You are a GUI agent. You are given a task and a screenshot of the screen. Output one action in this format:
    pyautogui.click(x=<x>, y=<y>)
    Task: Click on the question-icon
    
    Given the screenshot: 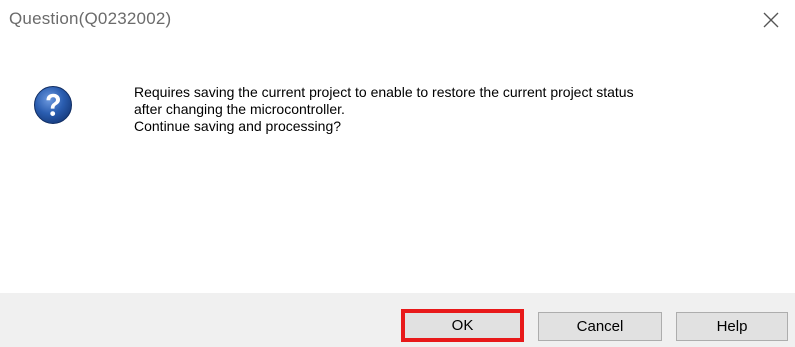 What is the action you would take?
    pyautogui.click(x=53, y=105)
    